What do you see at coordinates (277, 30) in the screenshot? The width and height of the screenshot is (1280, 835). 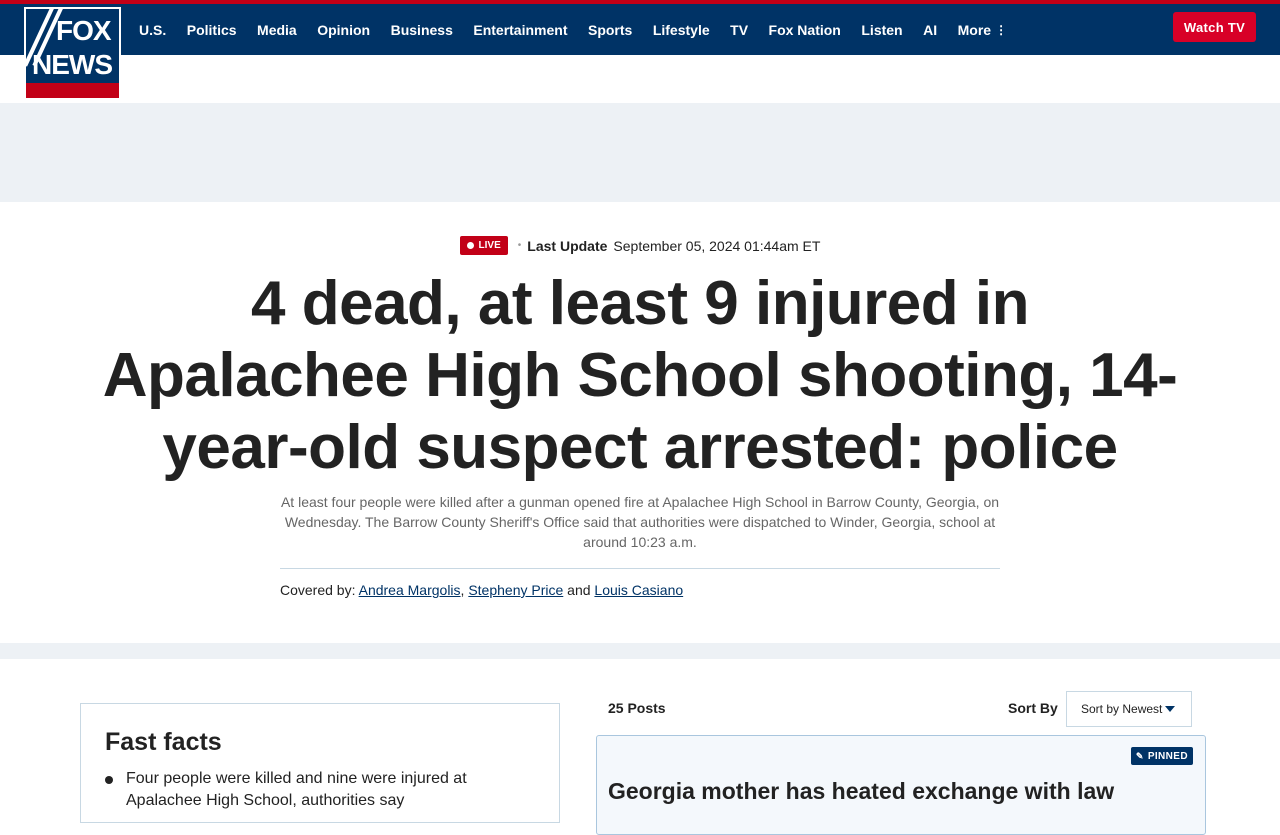 I see `nav-item-media: Media` at bounding box center [277, 30].